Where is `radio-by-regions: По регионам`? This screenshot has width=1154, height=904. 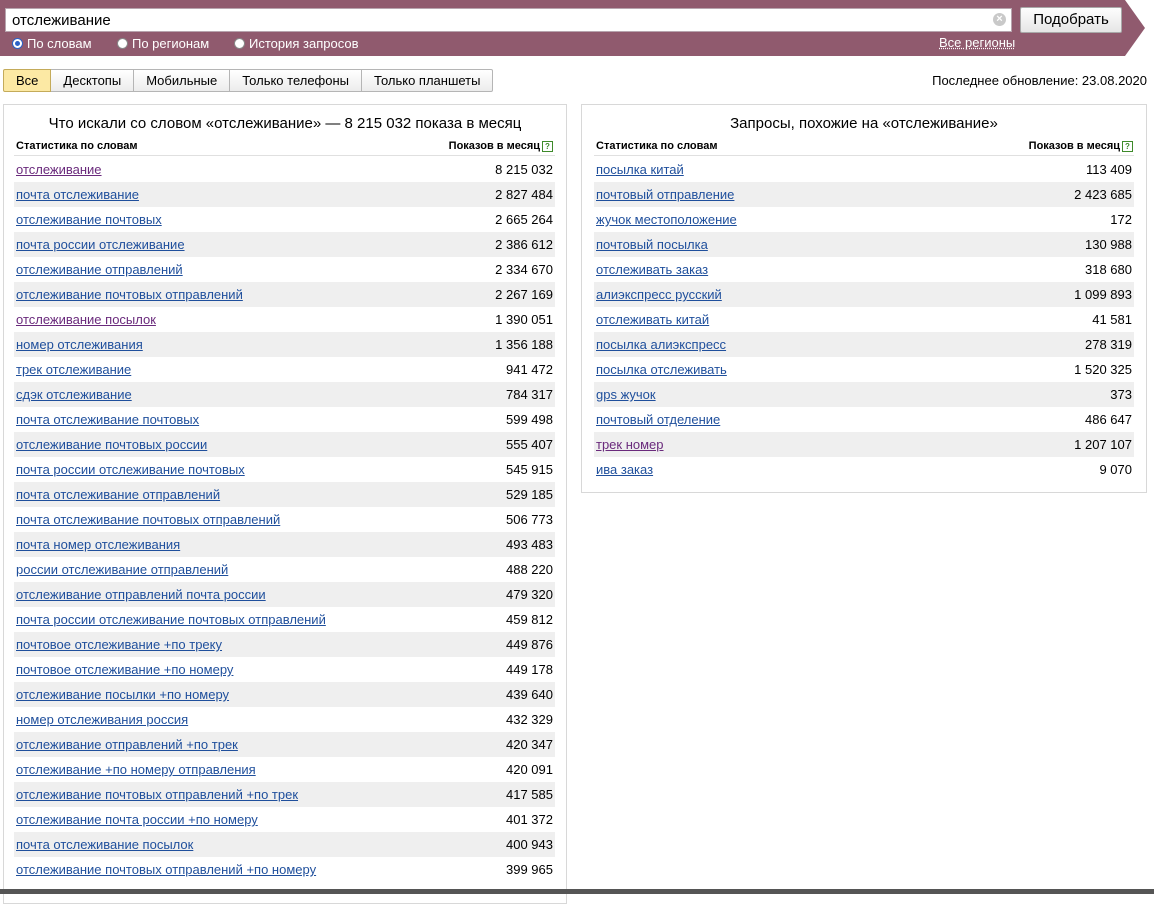 radio-by-regions: По регионам is located at coordinates (163, 43).